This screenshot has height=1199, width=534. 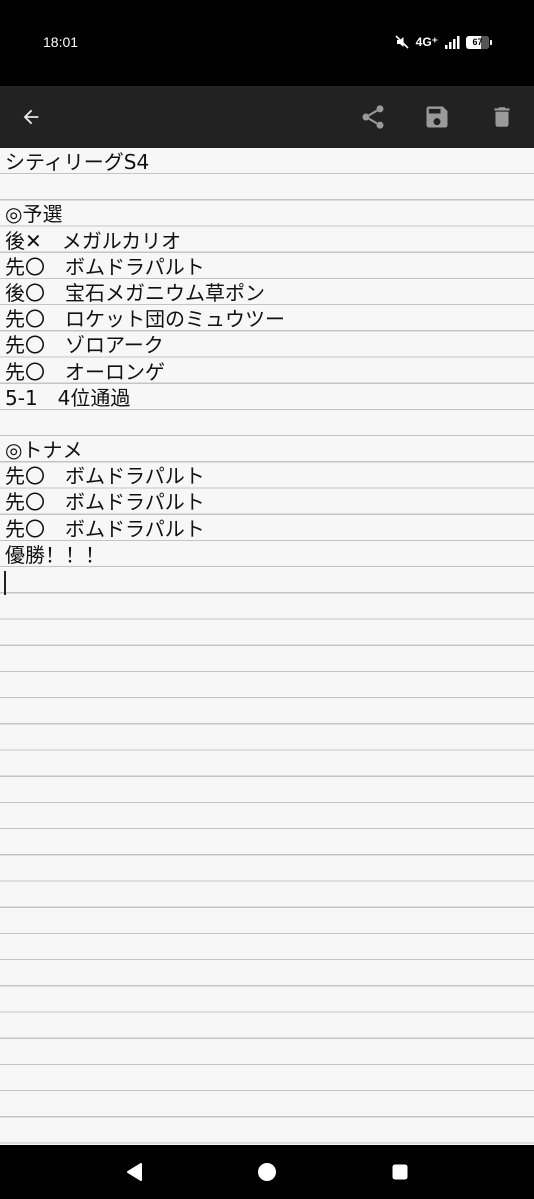 I want to click on note-line: 優勝！！！, so click(x=55, y=554).